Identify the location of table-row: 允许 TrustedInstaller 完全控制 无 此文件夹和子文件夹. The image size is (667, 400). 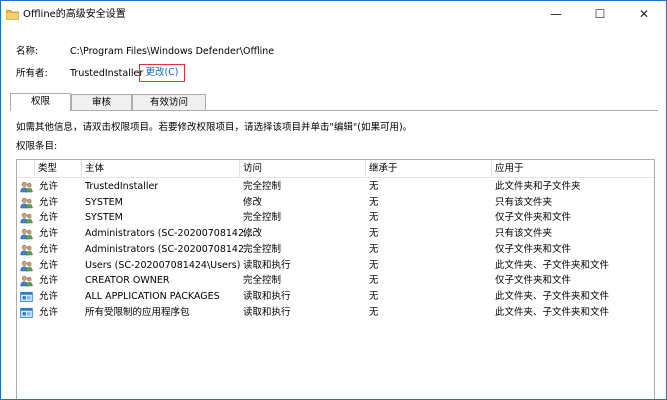
(335, 187).